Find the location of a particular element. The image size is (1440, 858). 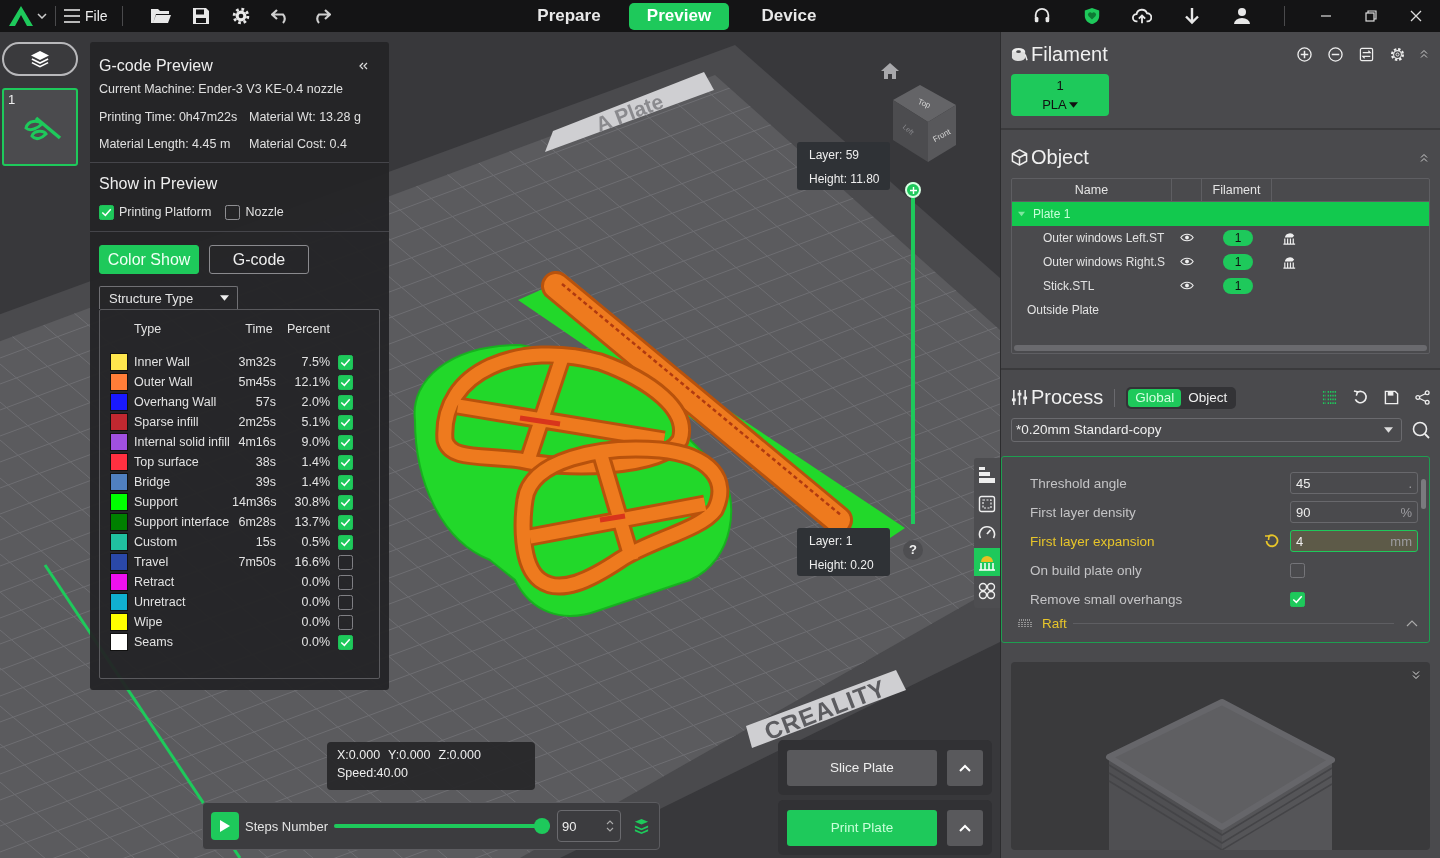

scope-tab: Object is located at coordinates (1208, 397).